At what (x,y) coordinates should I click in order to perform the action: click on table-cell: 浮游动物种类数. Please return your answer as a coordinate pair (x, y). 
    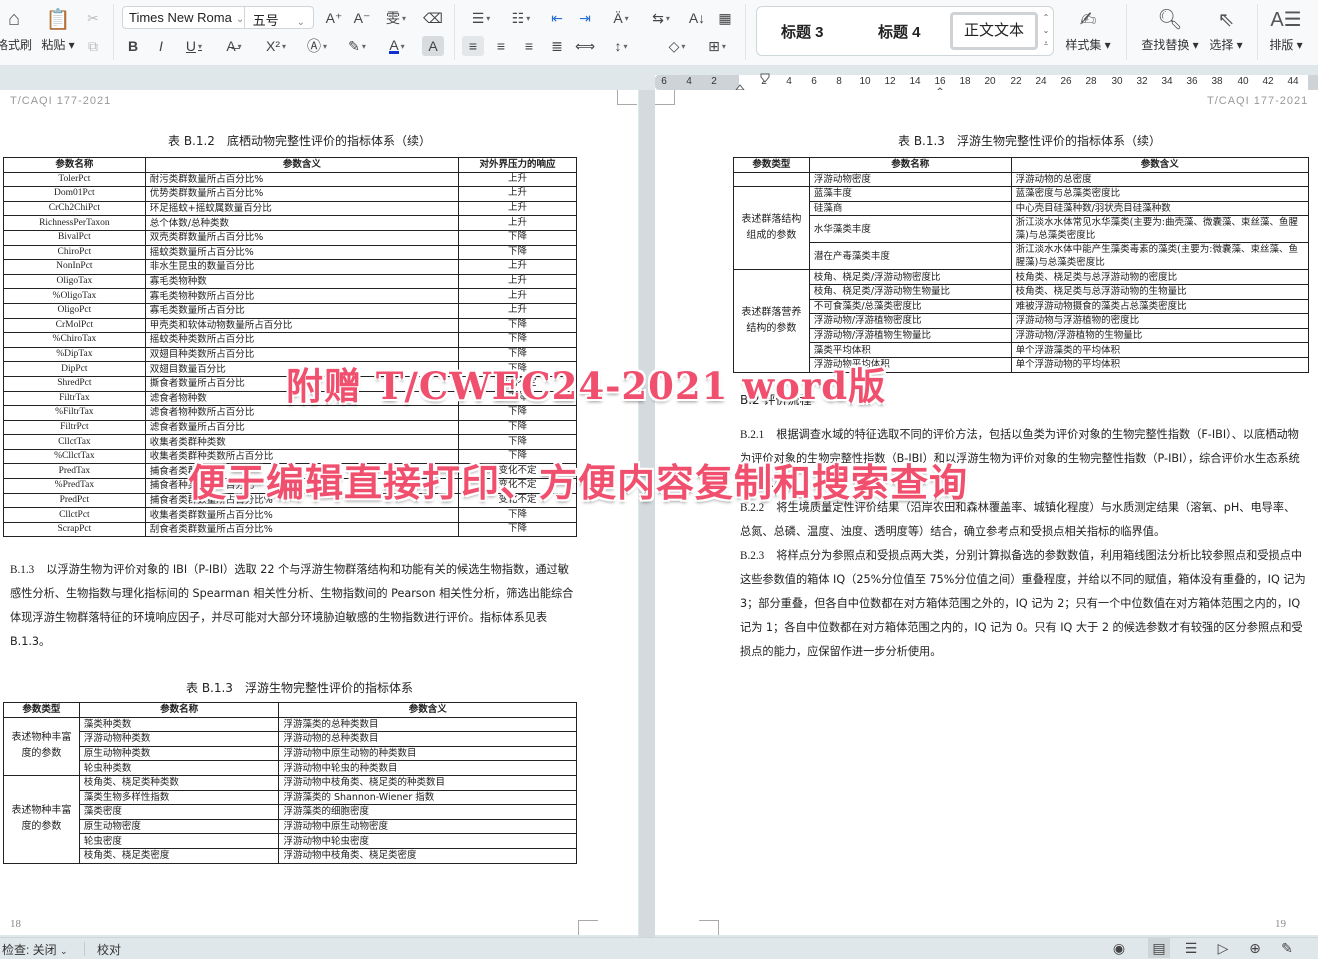
    Looking at the image, I should click on (179, 739).